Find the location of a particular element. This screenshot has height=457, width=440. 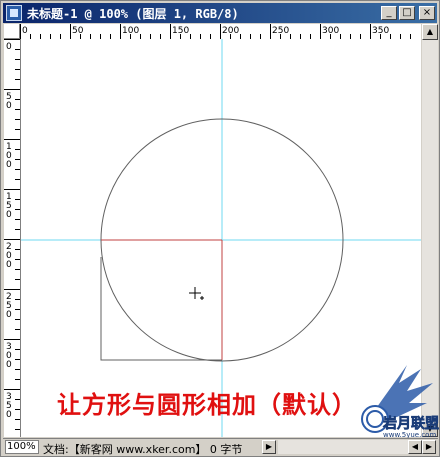

title-bar: 未标题-1 @ 100% (图层 1, RGB/8) _ □ × is located at coordinates (220, 13).